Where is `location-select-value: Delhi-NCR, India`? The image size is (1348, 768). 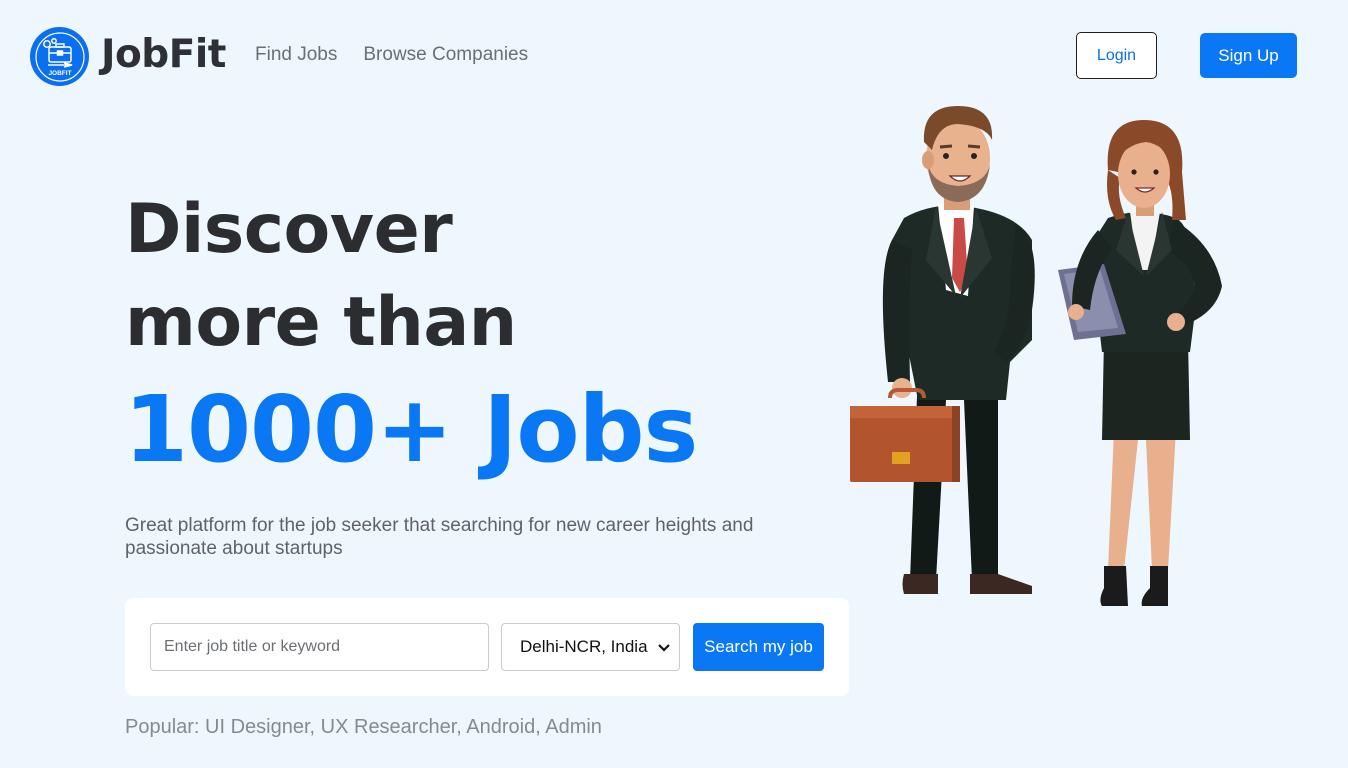
location-select-value: Delhi-NCR, India is located at coordinates (584, 646).